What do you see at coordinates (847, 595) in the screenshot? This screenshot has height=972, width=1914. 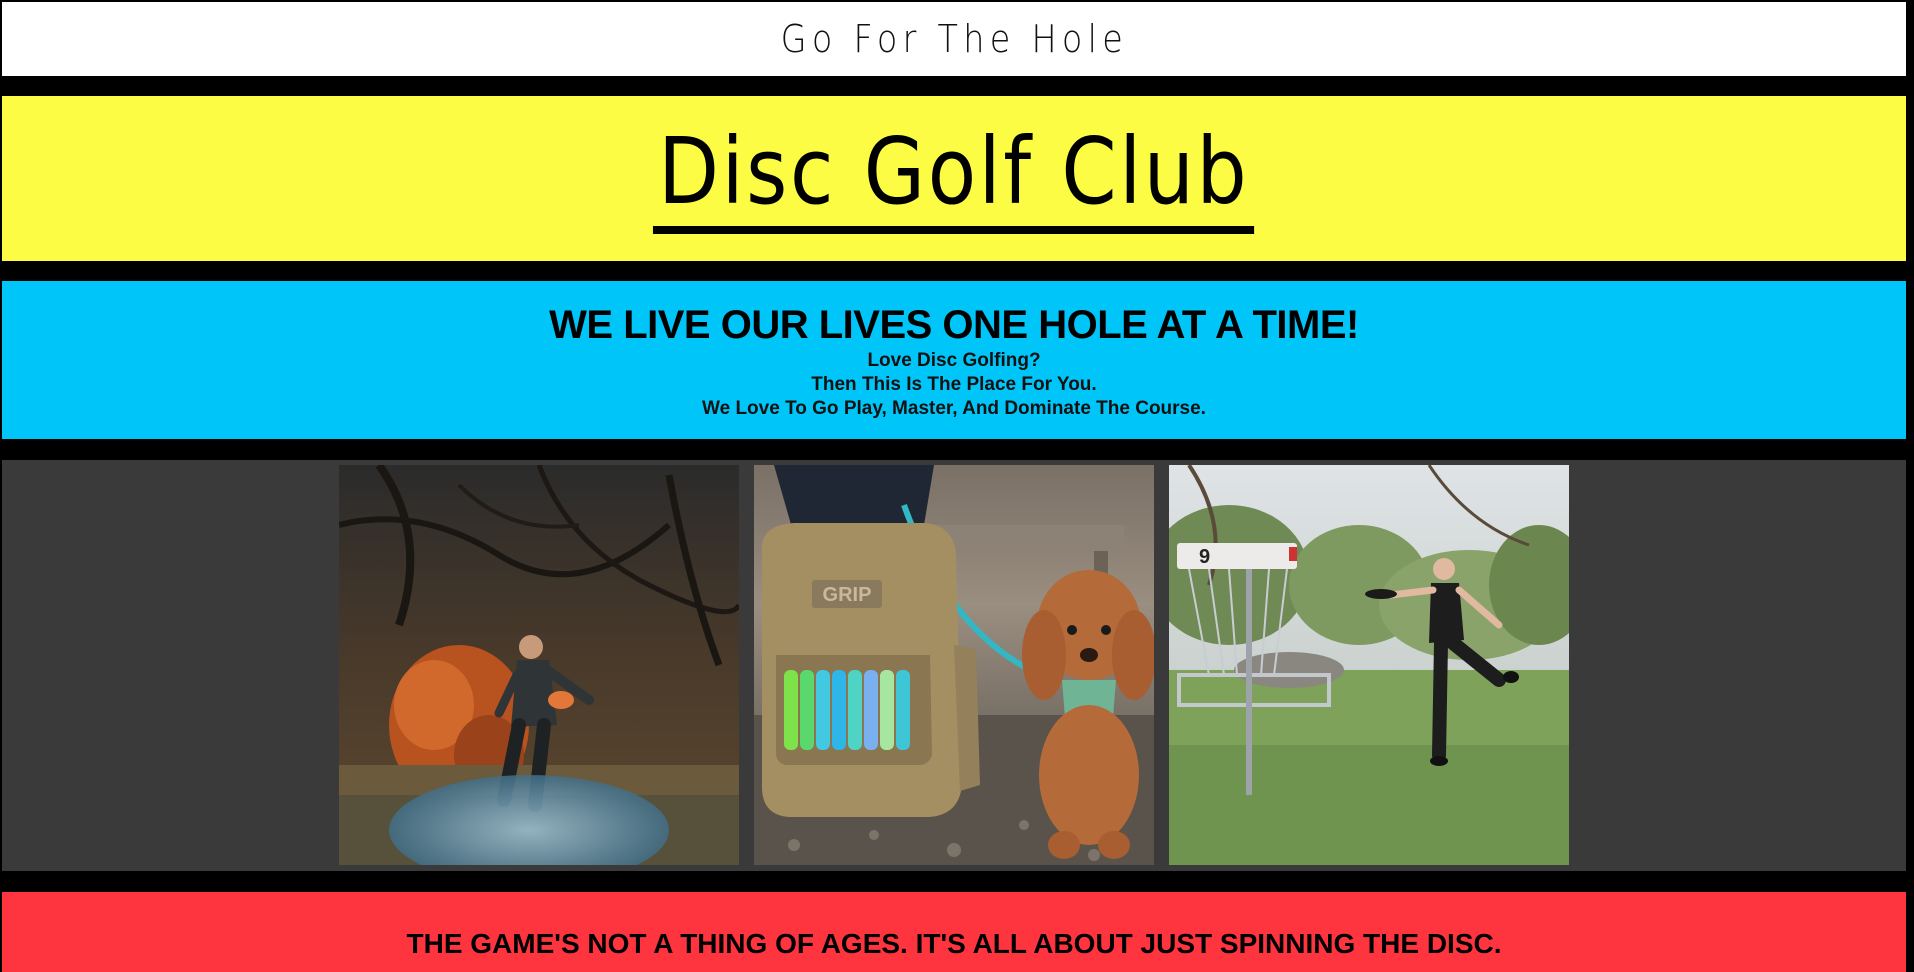 I see `bag-brand-label: GRIP` at bounding box center [847, 595].